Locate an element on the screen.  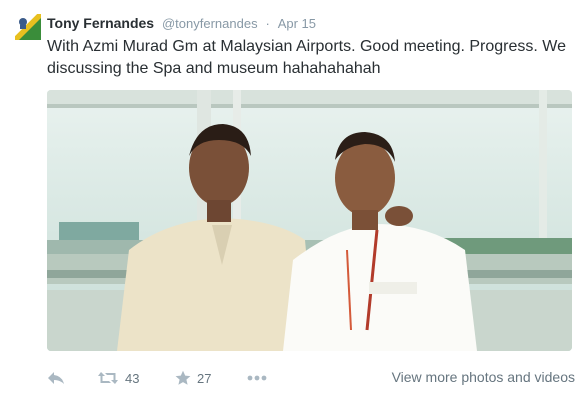
more-button is located at coordinates (257, 378).